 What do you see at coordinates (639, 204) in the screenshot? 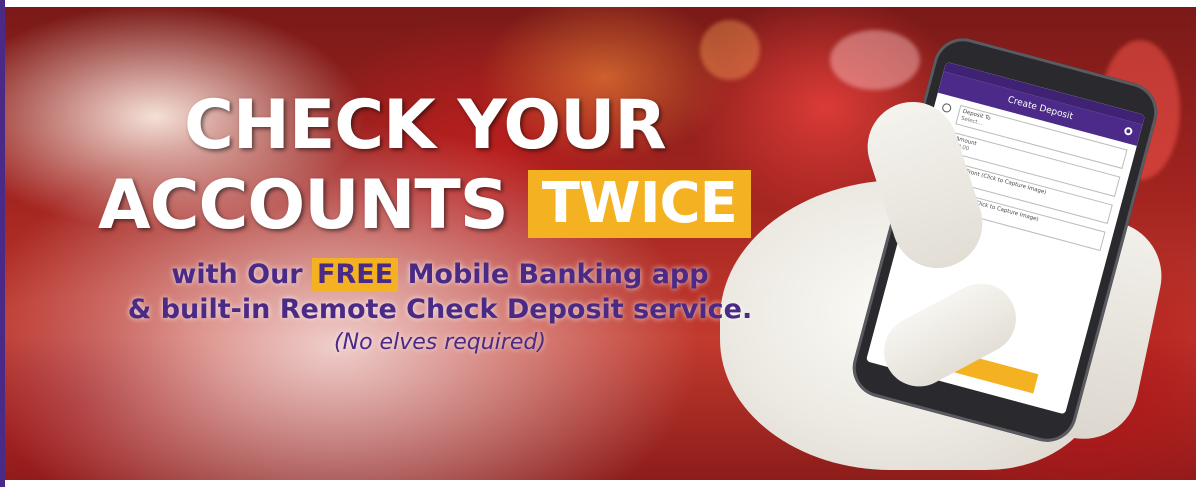
I see `headline-twice-highlight: TWICE` at bounding box center [639, 204].